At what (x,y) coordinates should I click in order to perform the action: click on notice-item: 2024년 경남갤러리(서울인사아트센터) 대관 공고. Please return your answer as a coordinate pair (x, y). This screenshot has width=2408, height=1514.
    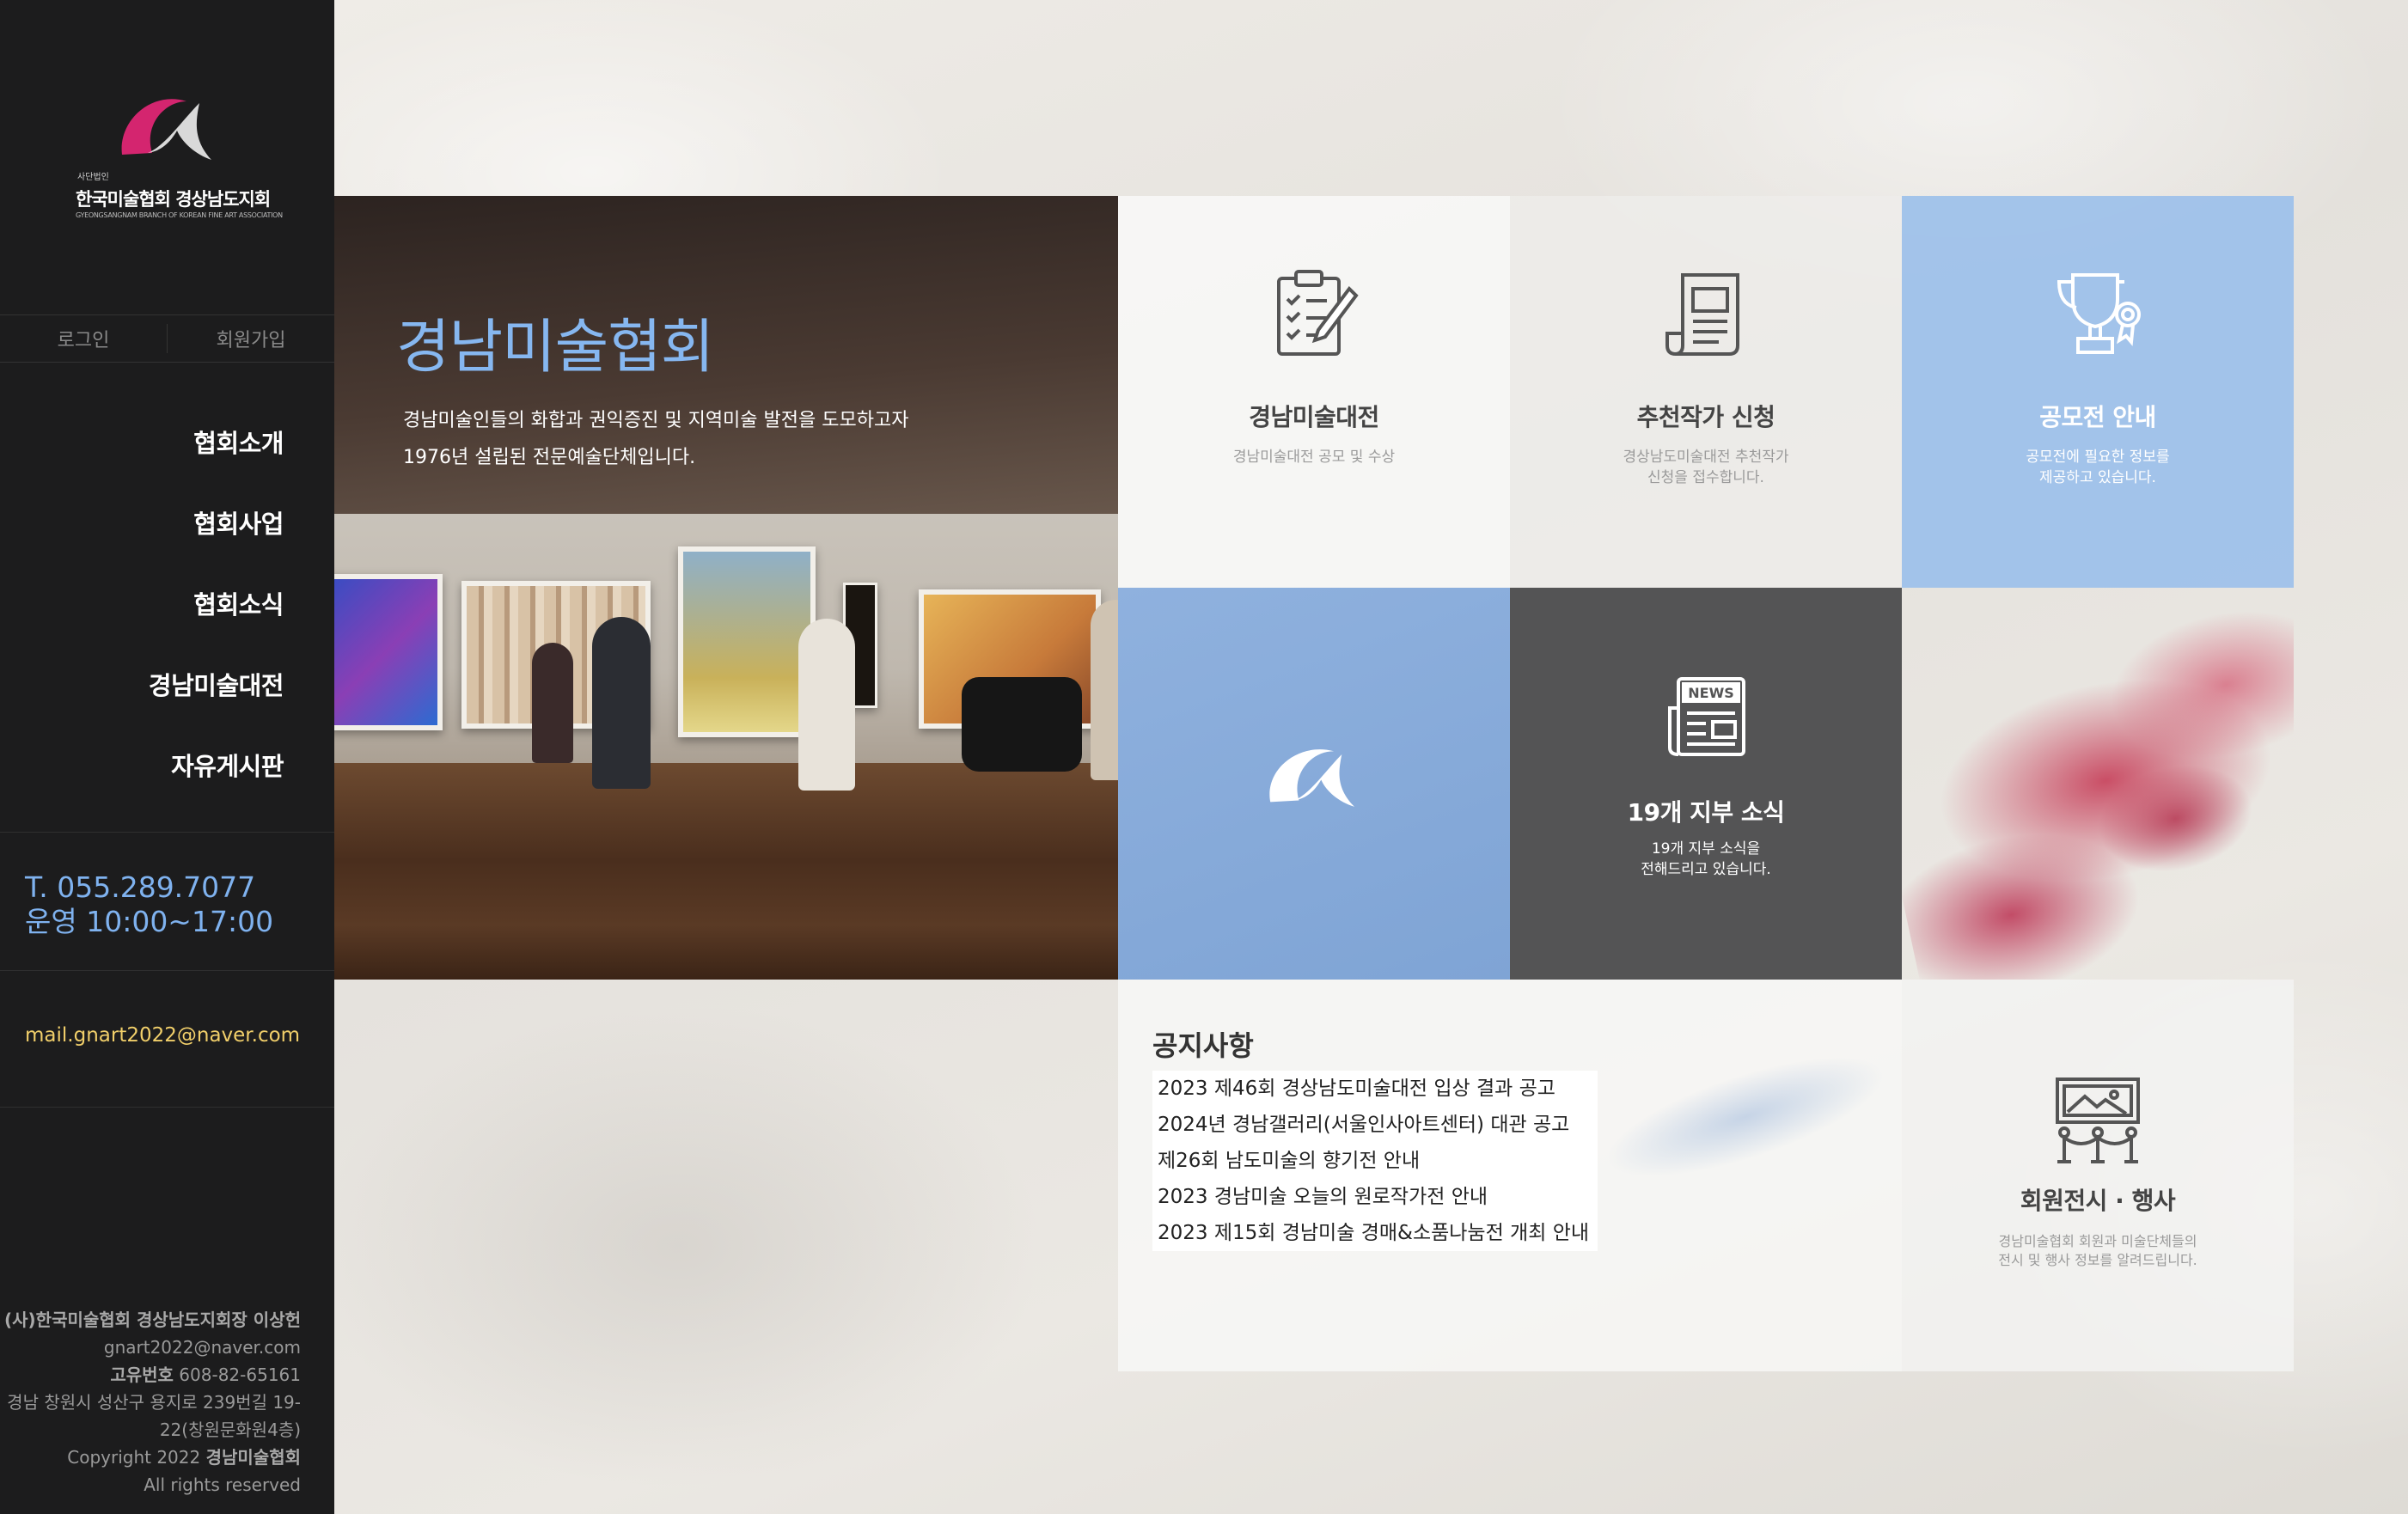
    Looking at the image, I should click on (1375, 1125).